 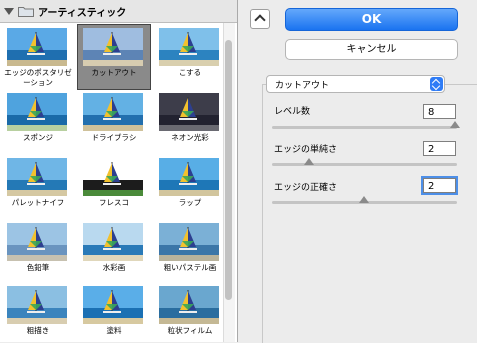 What do you see at coordinates (114, 330) in the screenshot?
I see `filter-label: 塗料` at bounding box center [114, 330].